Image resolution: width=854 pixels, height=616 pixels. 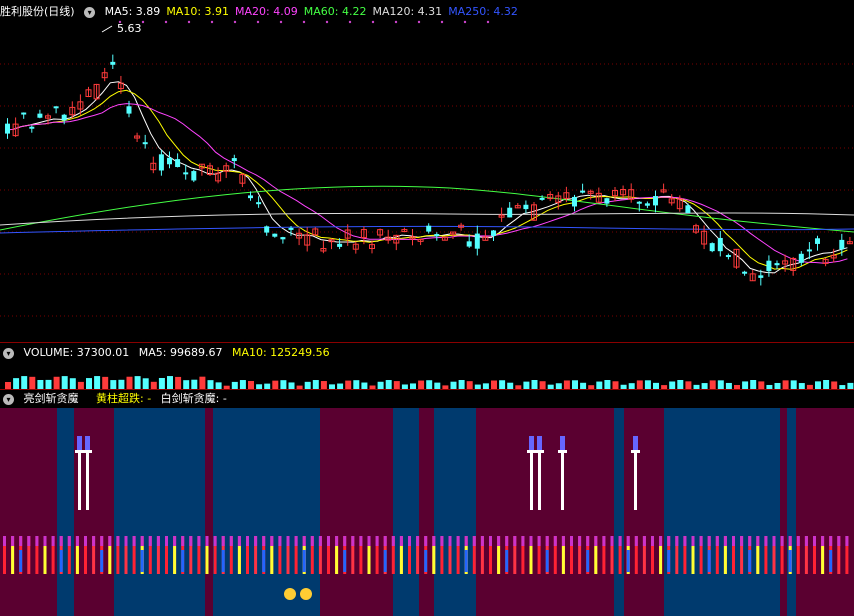 What do you see at coordinates (51, 398) in the screenshot?
I see `indicator-name: 亮剑斩贪魔` at bounding box center [51, 398].